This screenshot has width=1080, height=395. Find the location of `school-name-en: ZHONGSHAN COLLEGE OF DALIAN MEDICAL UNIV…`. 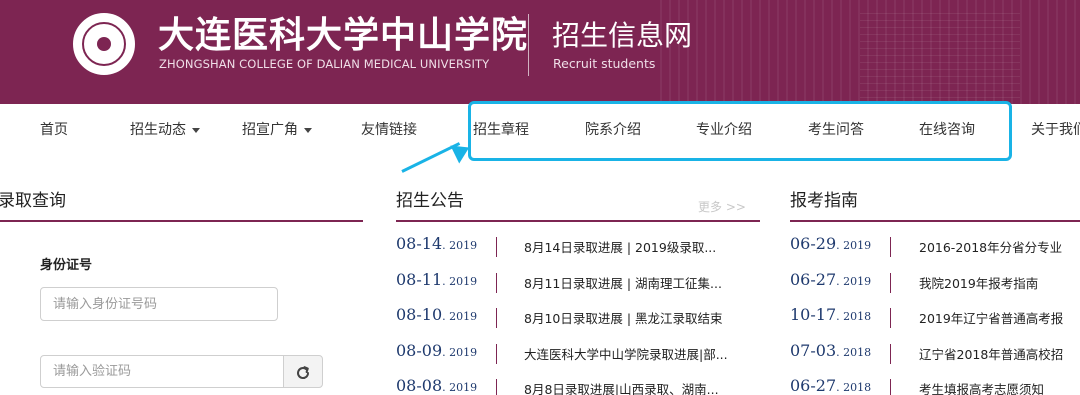

school-name-en: ZHONGSHAN COLLEGE OF DALIAN MEDICAL UNIV… is located at coordinates (324, 64).